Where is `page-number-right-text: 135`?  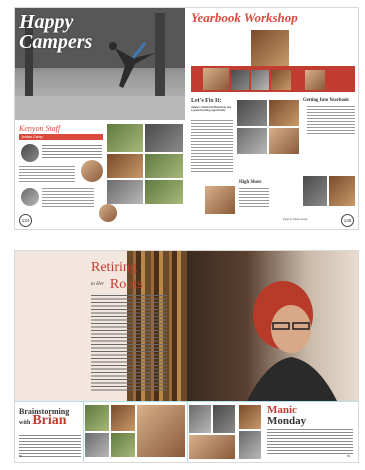
page-number-right-text: 135 is located at coordinates (347, 220).